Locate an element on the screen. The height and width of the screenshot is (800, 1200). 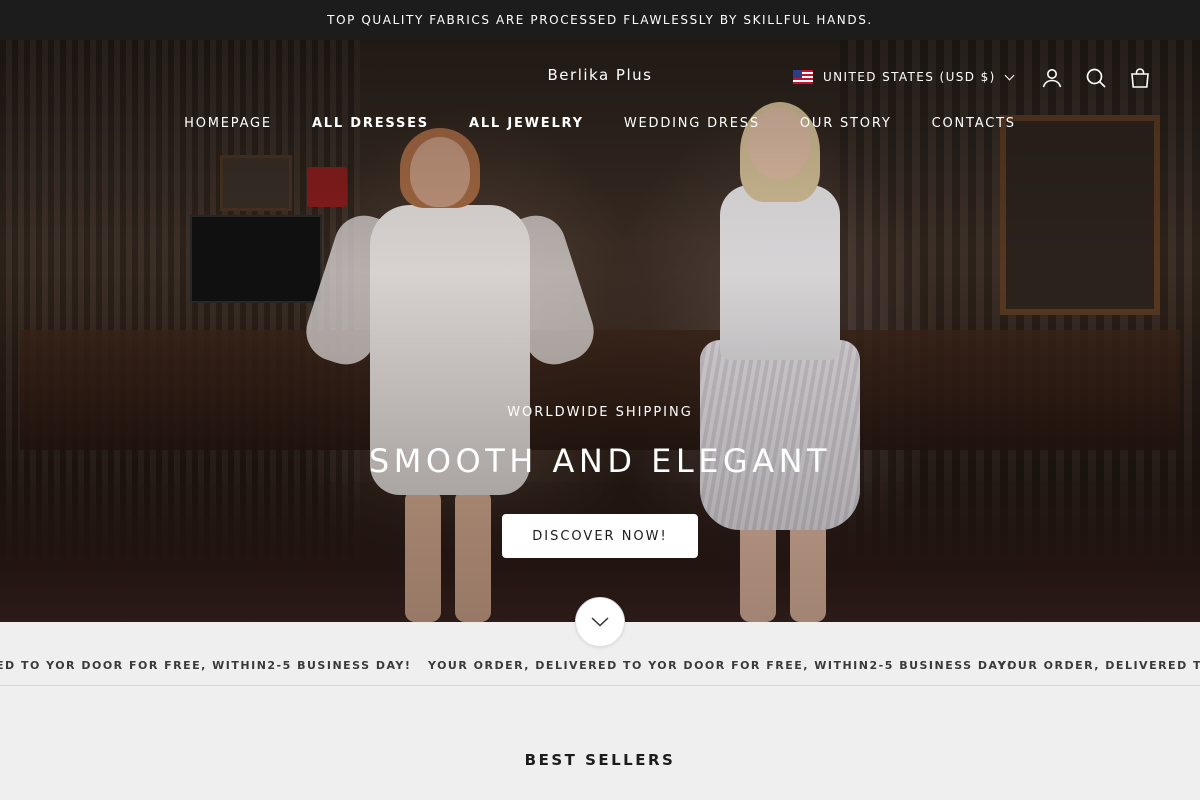
nav-item-homepage: HOMEPAGE is located at coordinates (228, 123).